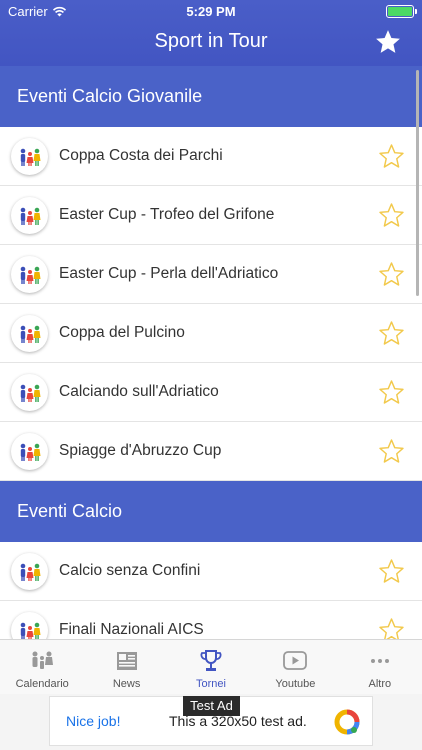 The image size is (422, 750). I want to click on event-list-item: Coppa Costa dei Parchi, so click(211, 156).